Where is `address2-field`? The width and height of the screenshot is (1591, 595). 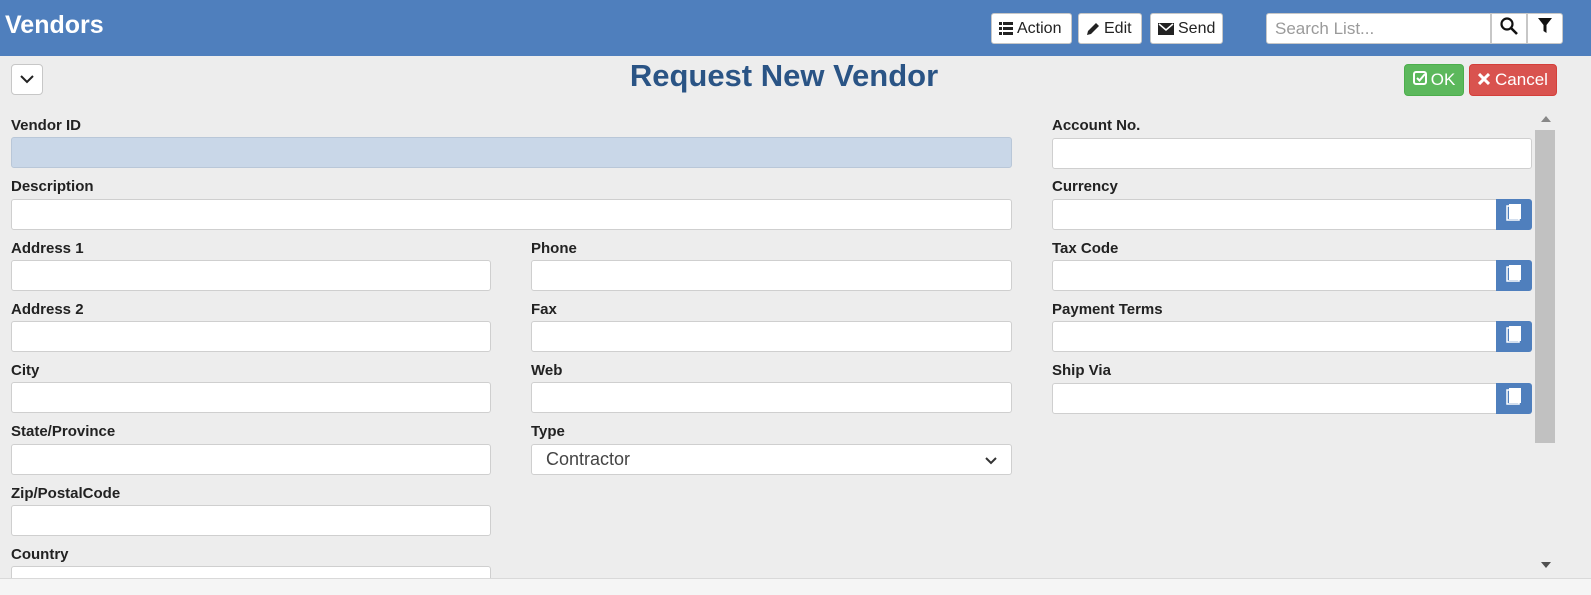
address2-field is located at coordinates (251, 336).